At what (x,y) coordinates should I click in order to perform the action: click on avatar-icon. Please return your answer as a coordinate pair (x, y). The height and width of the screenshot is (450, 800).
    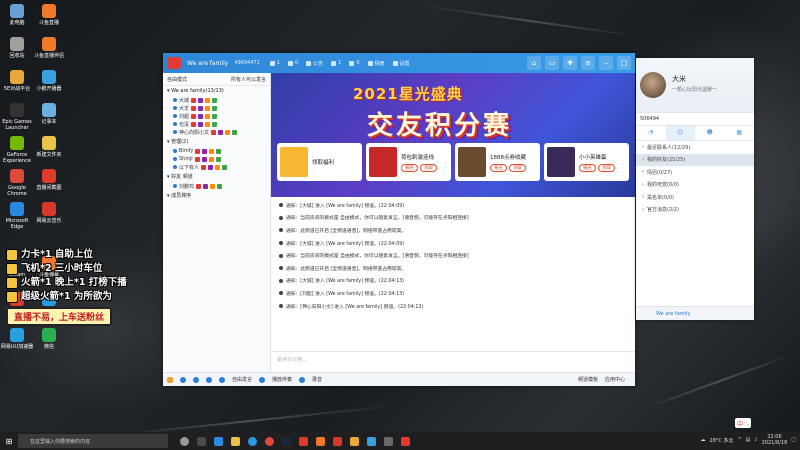
    Looking at the image, I should click on (170, 379).